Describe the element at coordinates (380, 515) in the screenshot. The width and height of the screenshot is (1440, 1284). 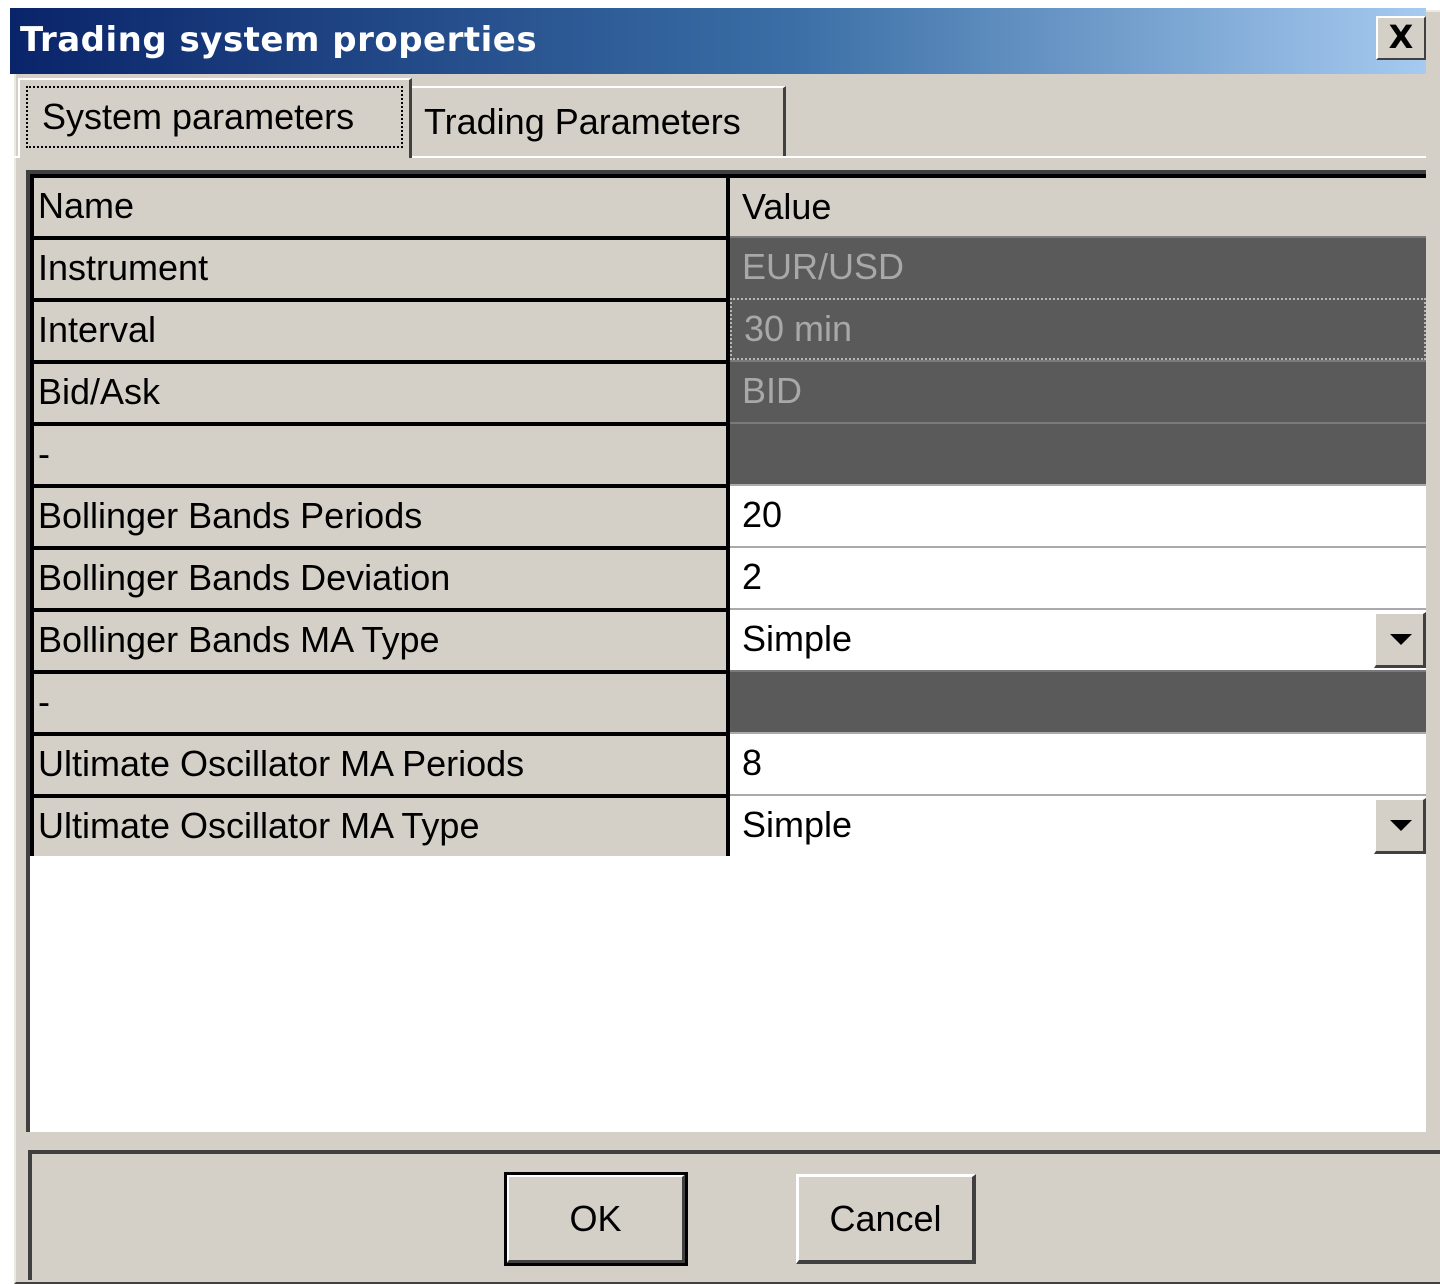
I see `property-name-cell: Bollinger Bands Periods` at that location.